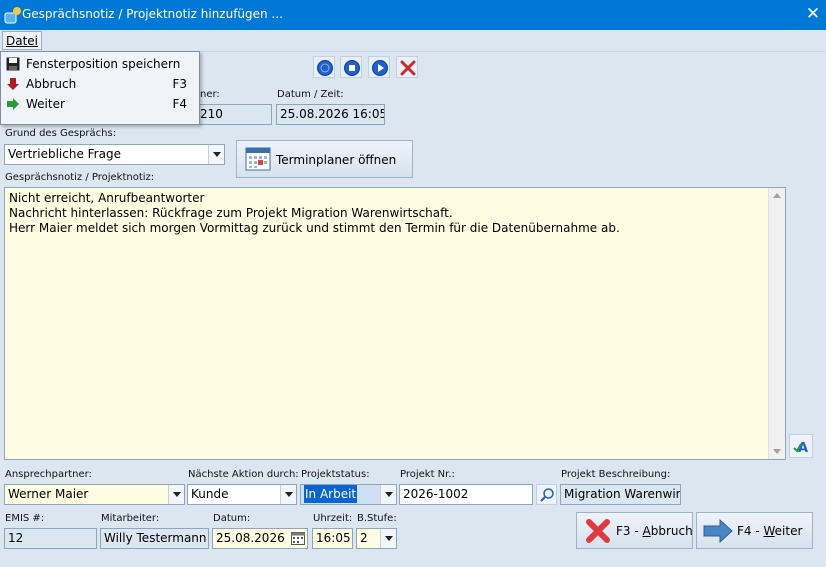  Describe the element at coordinates (336, 160) in the screenshot. I see `terminplaner-label: Terminplaner öffnen` at that location.